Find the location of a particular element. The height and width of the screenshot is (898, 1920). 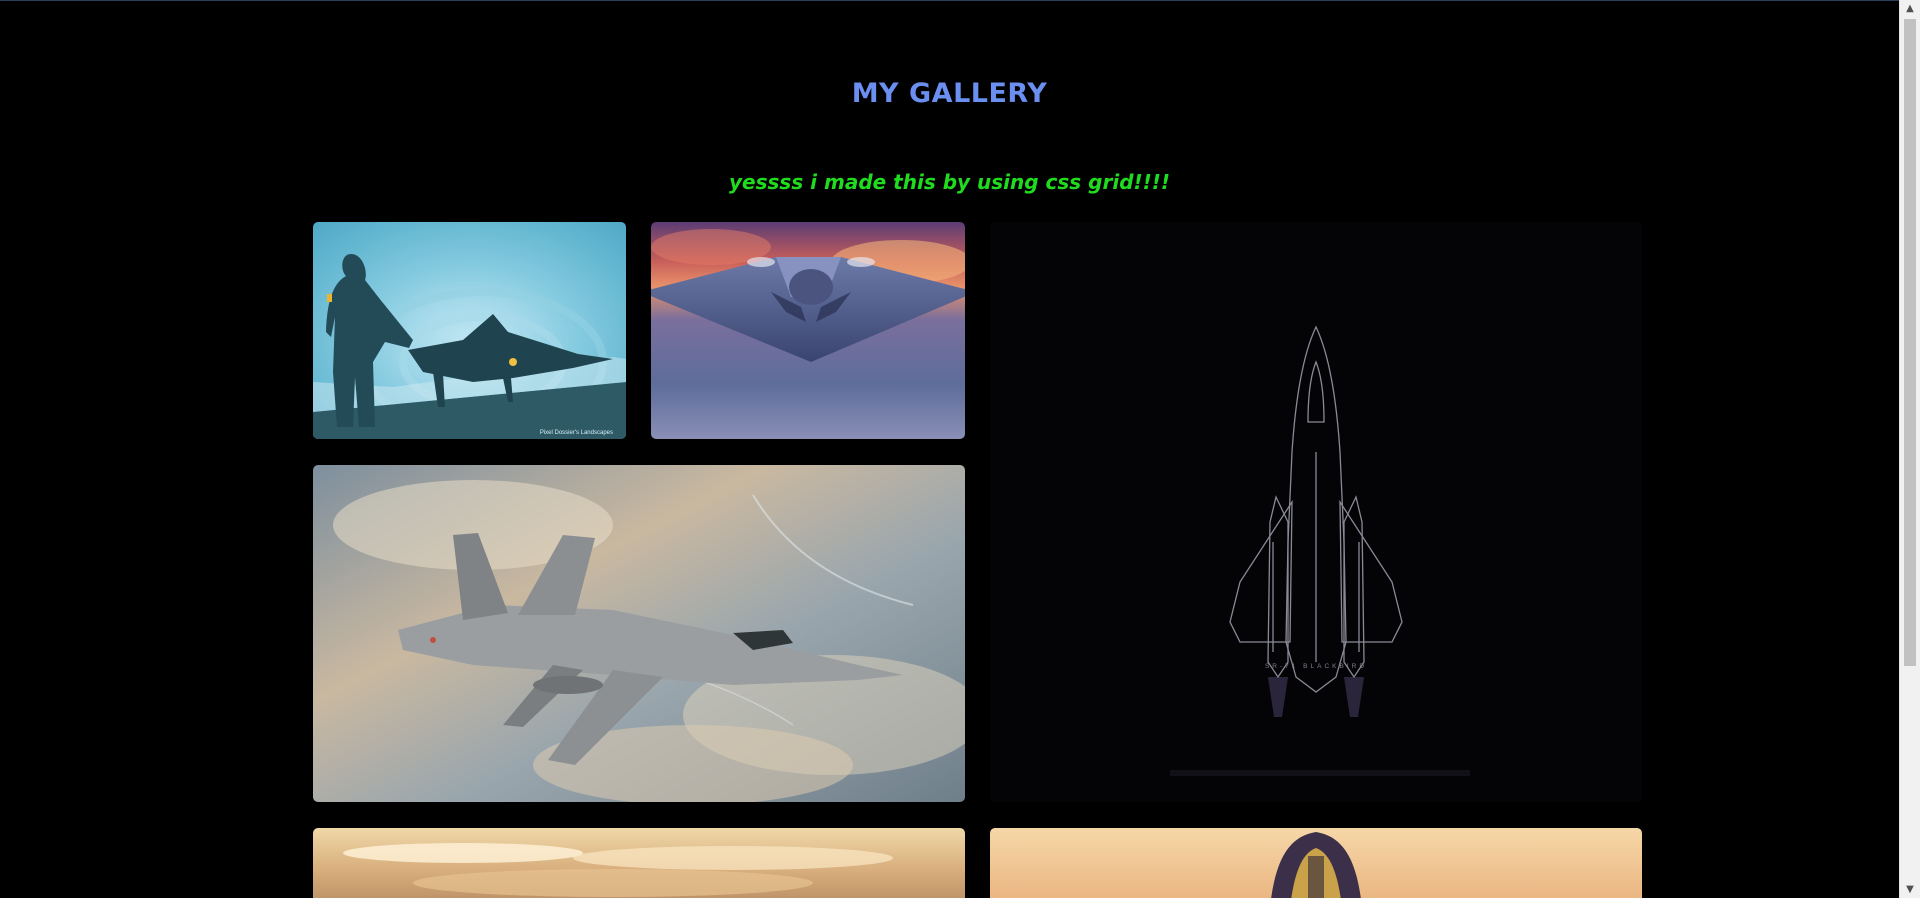

vertical-scrollbar: ▲ ▼ is located at coordinates (1909, 449).